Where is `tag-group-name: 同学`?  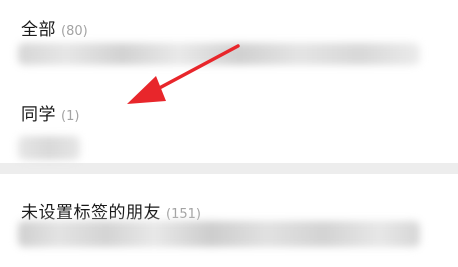
tag-group-name: 同学 is located at coordinates (38, 115).